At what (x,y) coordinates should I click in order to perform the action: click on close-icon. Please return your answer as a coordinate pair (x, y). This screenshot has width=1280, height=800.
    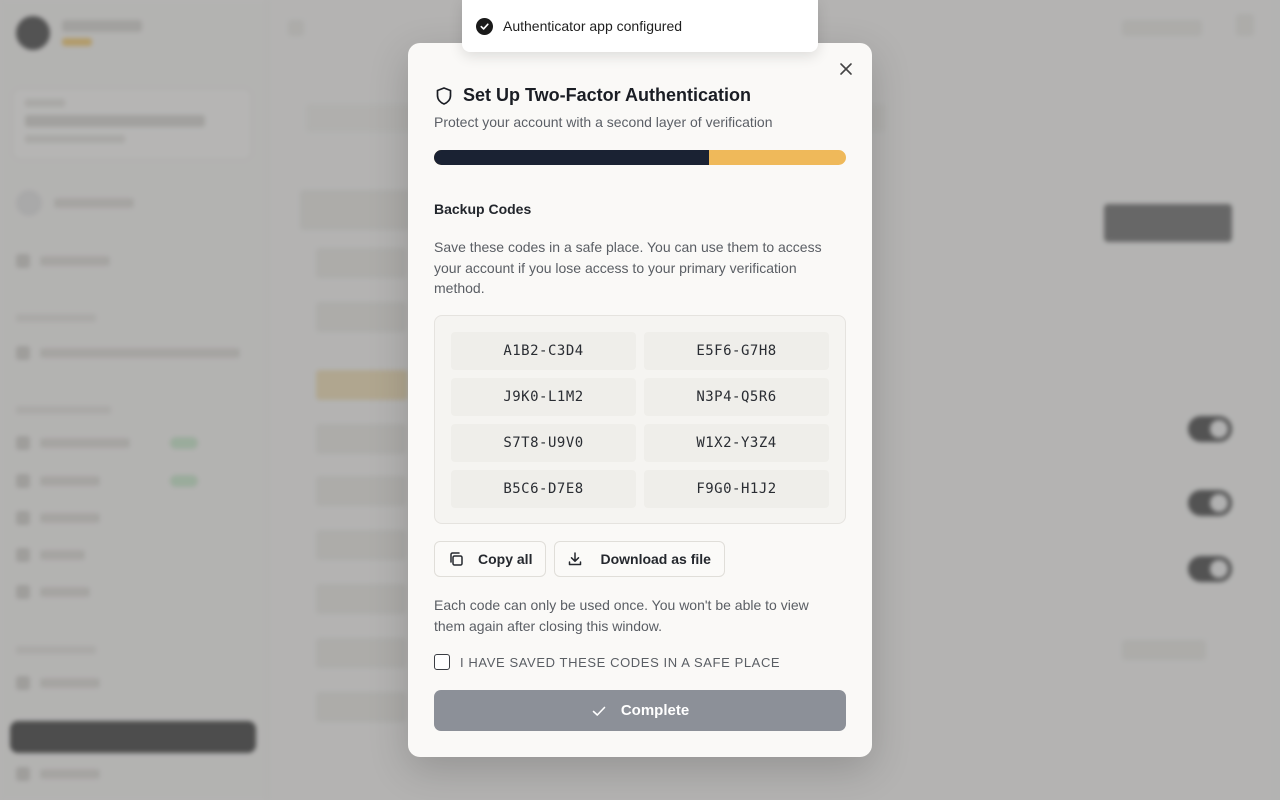
    Looking at the image, I should click on (846, 69).